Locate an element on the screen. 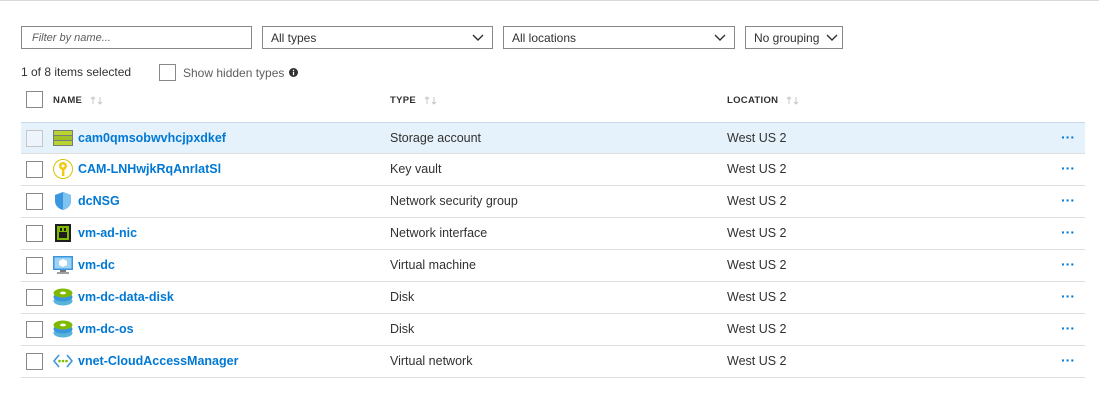 The height and width of the screenshot is (410, 1099). column-header-location: LOCATION is located at coordinates (763, 100).